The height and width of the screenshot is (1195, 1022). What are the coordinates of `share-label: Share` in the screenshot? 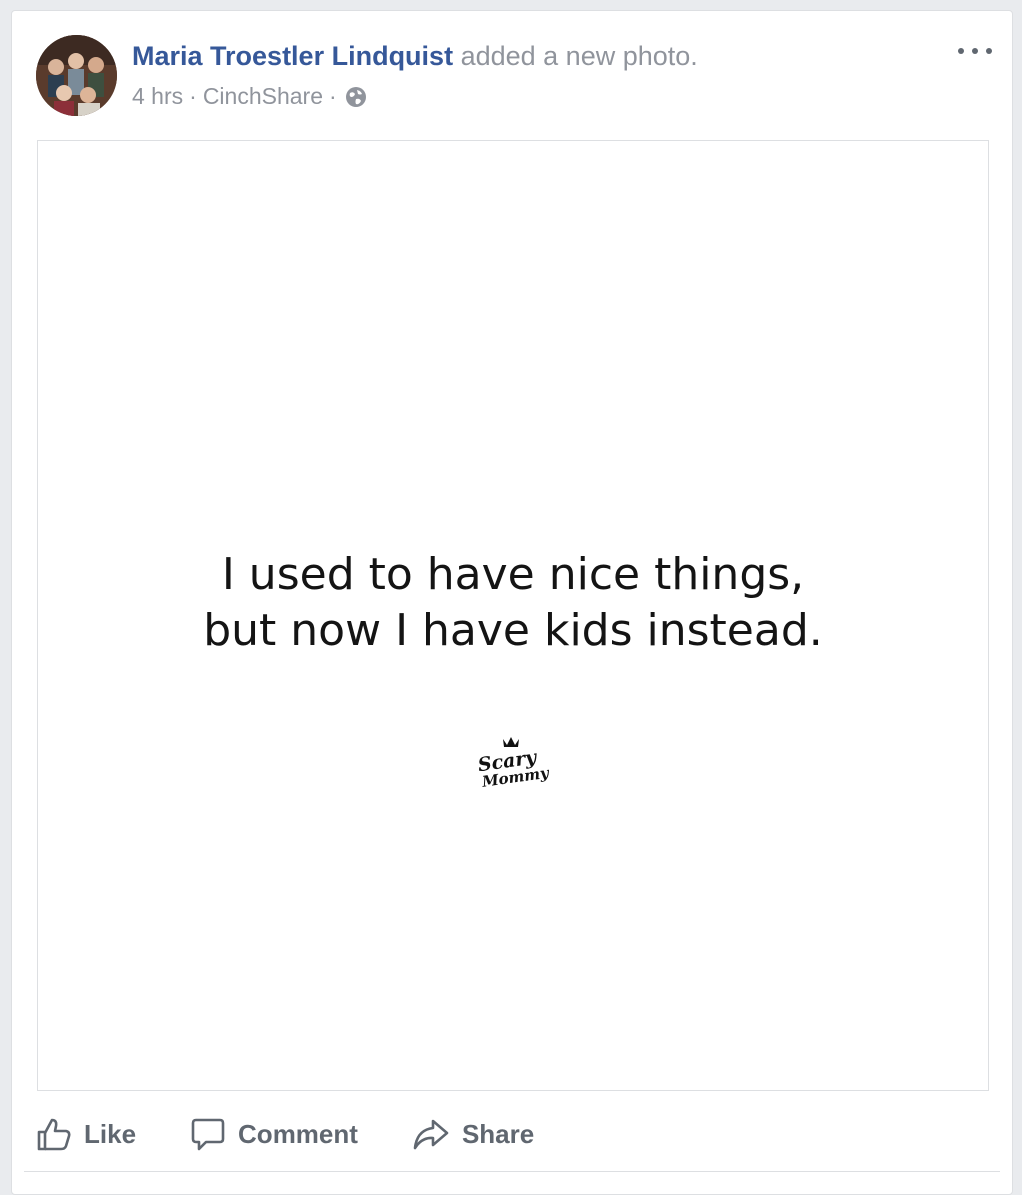 It's located at (498, 1133).